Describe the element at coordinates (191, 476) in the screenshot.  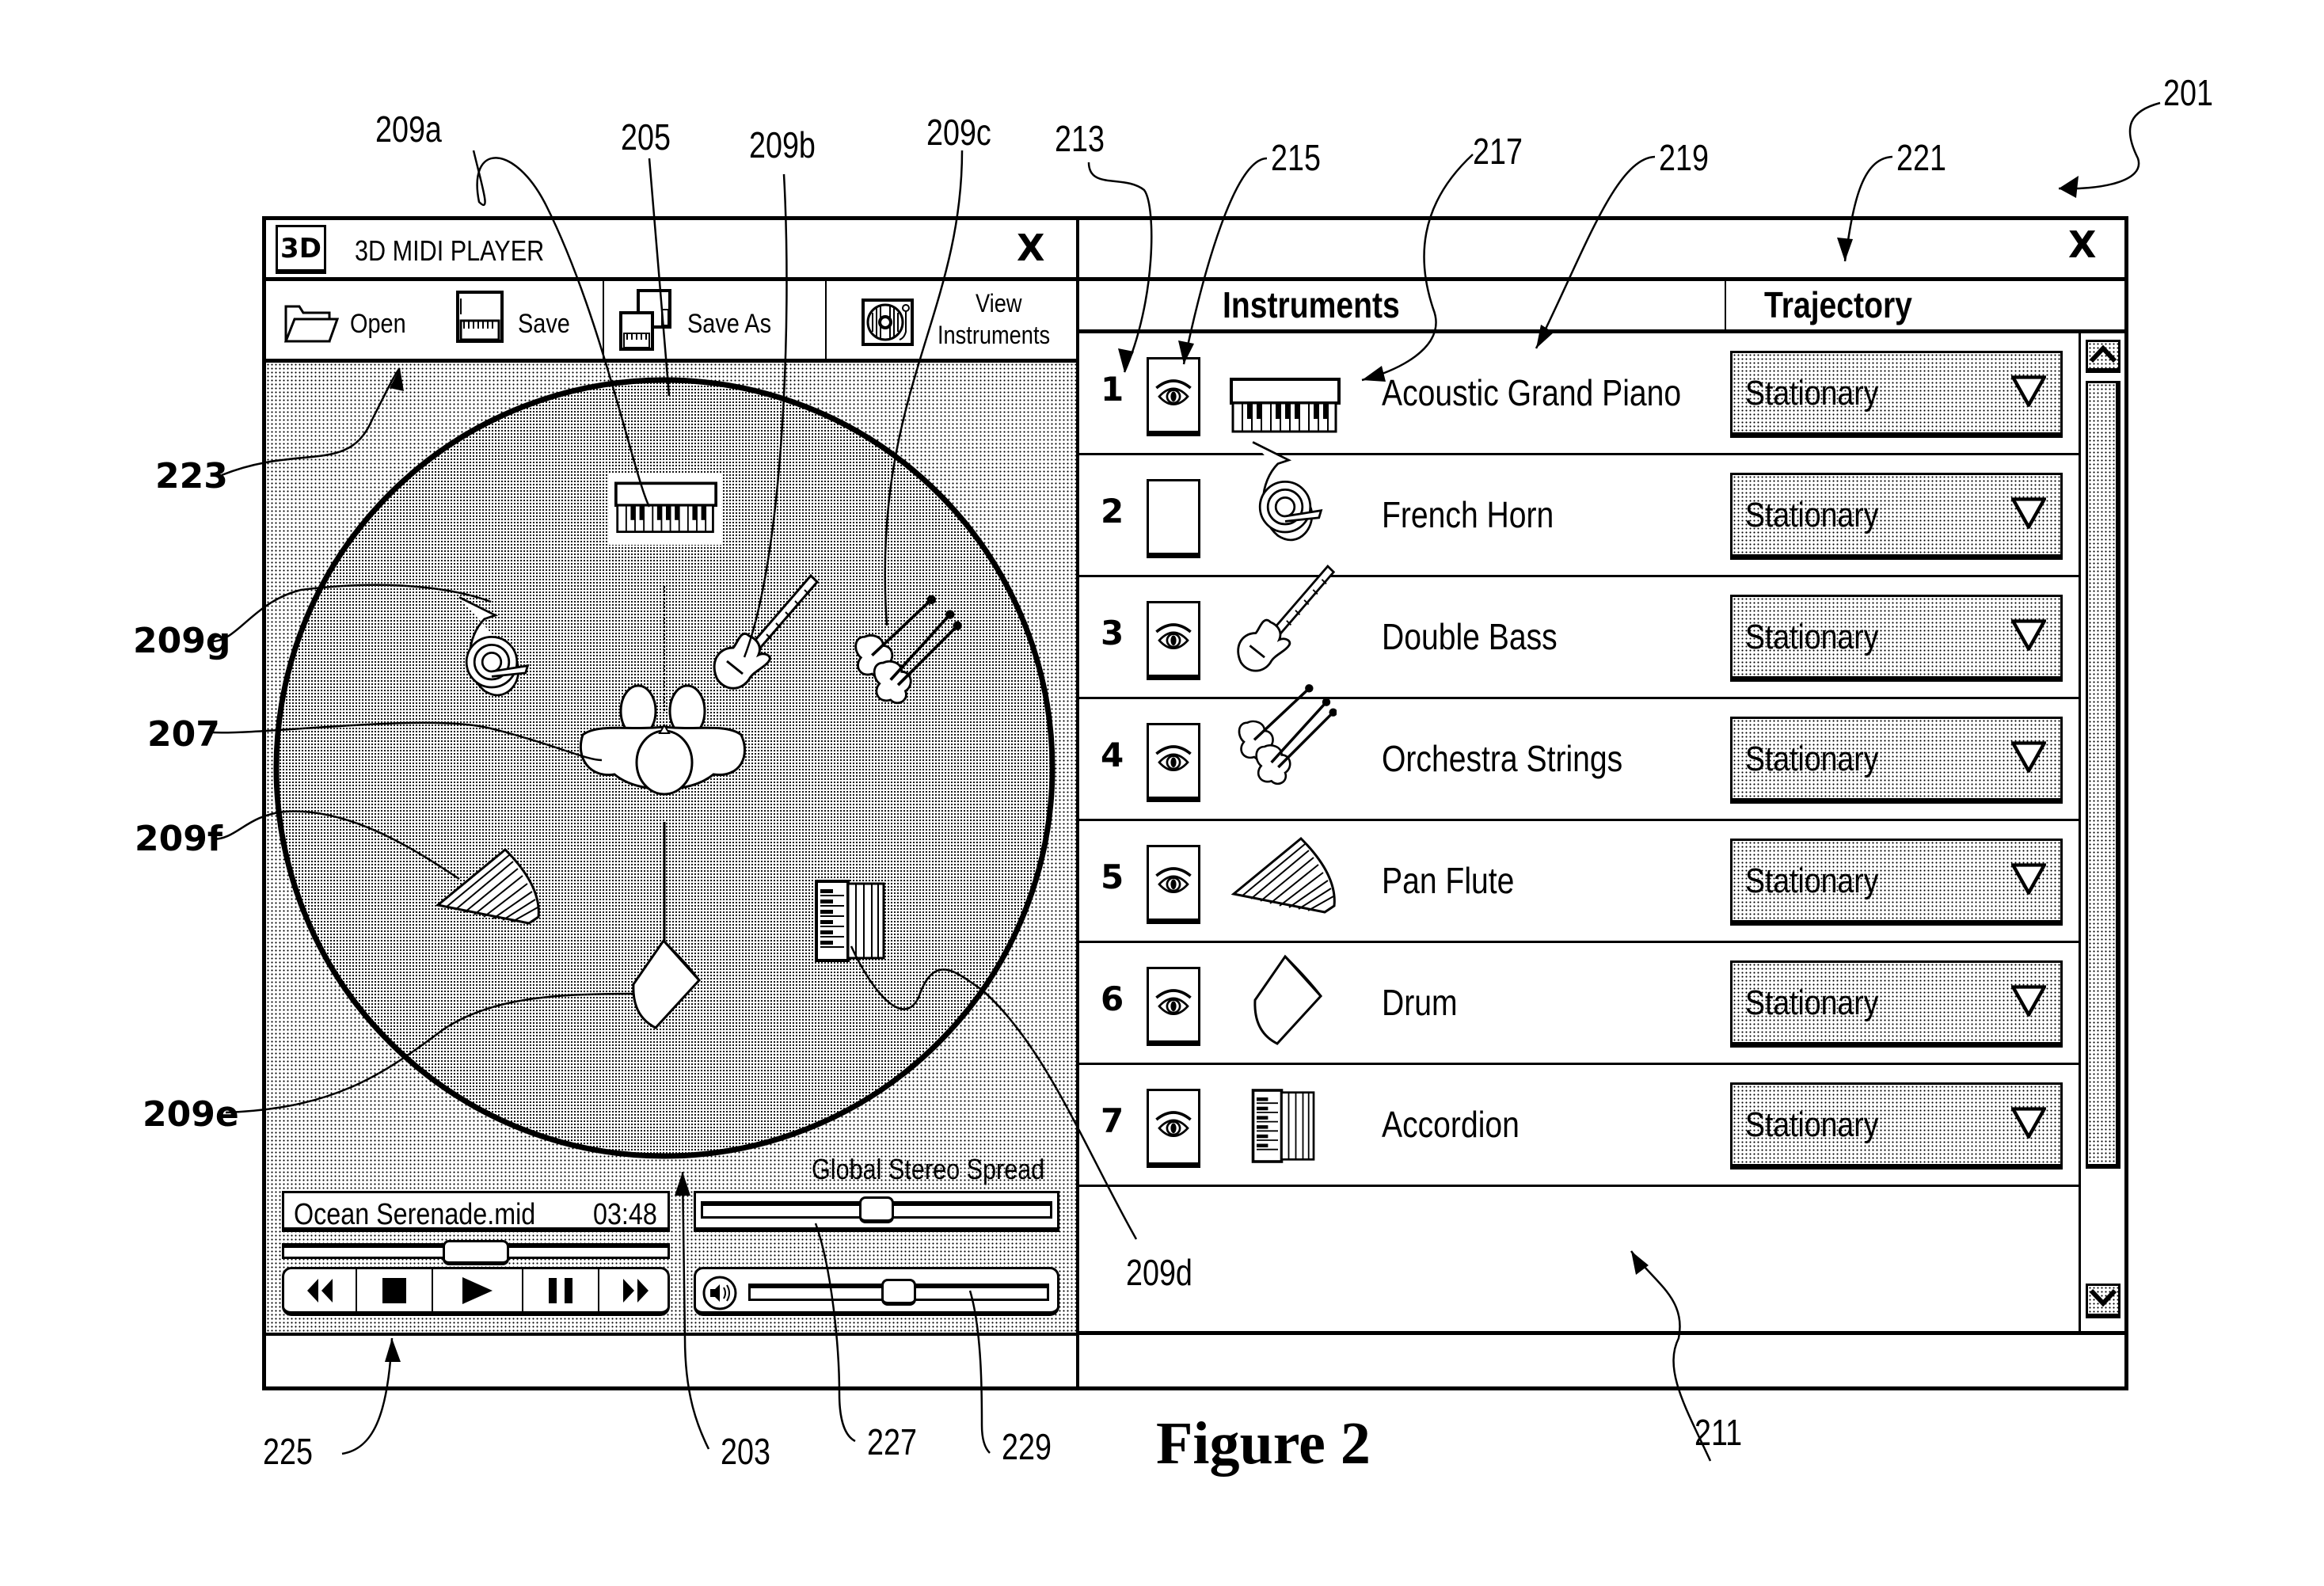
I see `ref-223: 223` at that location.